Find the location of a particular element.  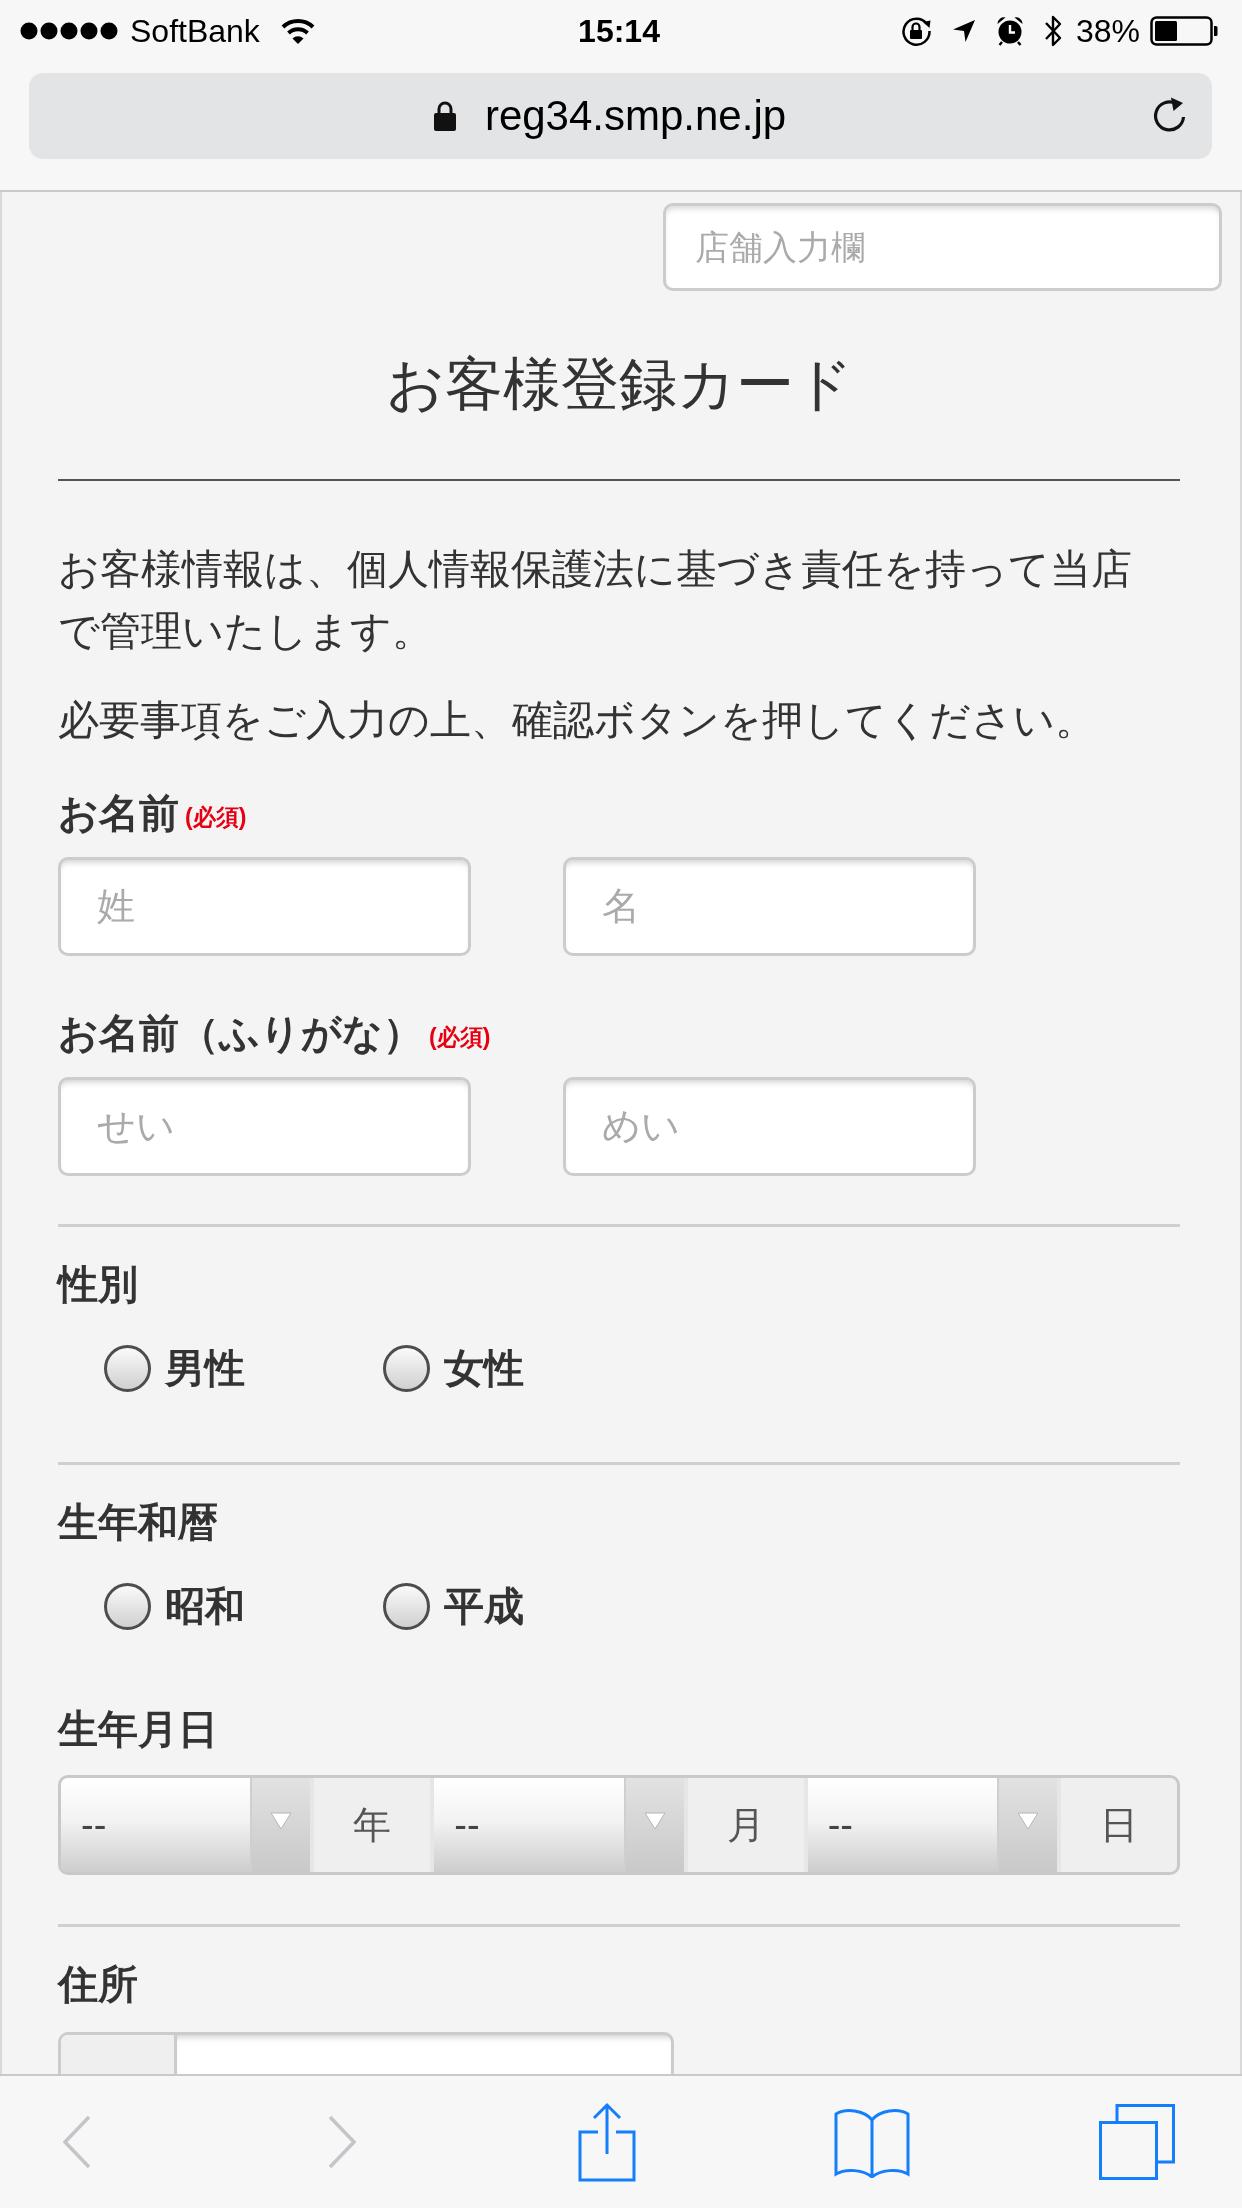

option-label: 平成 is located at coordinates (484, 1606).